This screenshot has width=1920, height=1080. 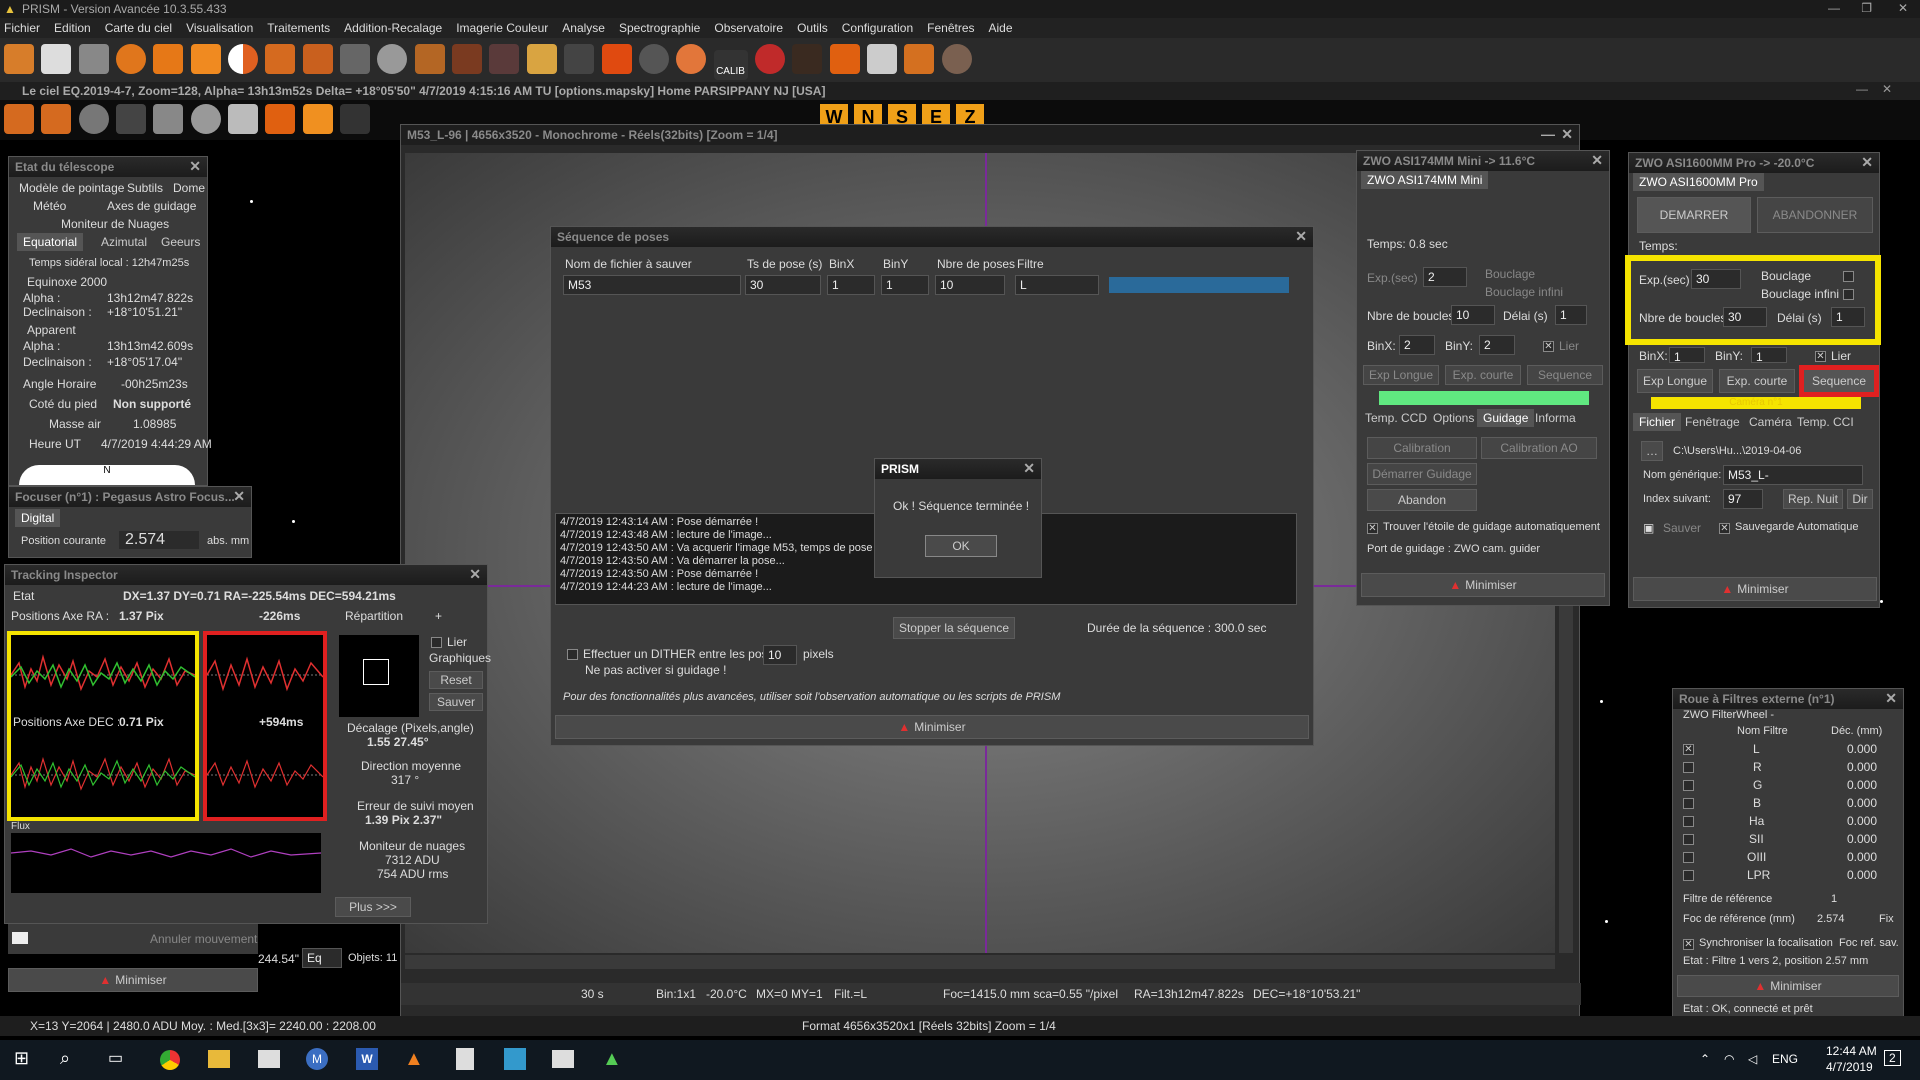 What do you see at coordinates (115, 224) in the screenshot?
I see `cloud-monitor-link: Moniteur de Nuages` at bounding box center [115, 224].